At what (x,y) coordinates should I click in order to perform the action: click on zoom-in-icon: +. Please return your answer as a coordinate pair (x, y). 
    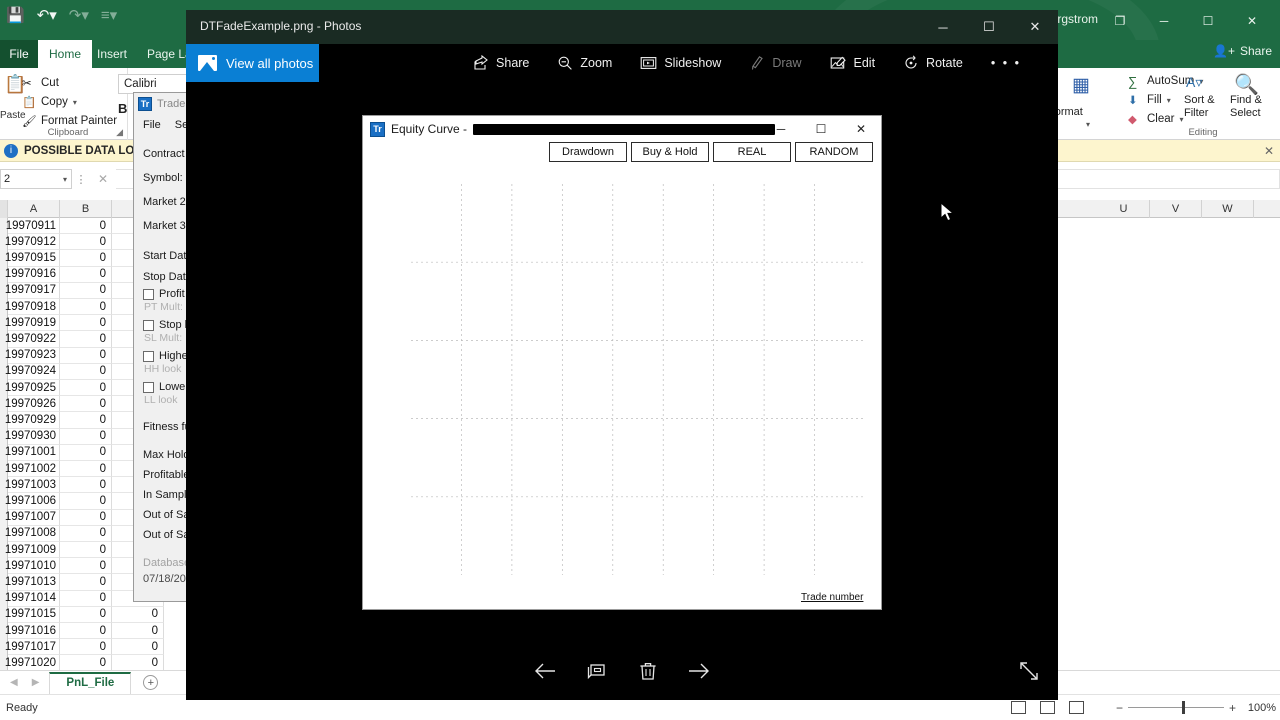
    Looking at the image, I should click on (1232, 708).